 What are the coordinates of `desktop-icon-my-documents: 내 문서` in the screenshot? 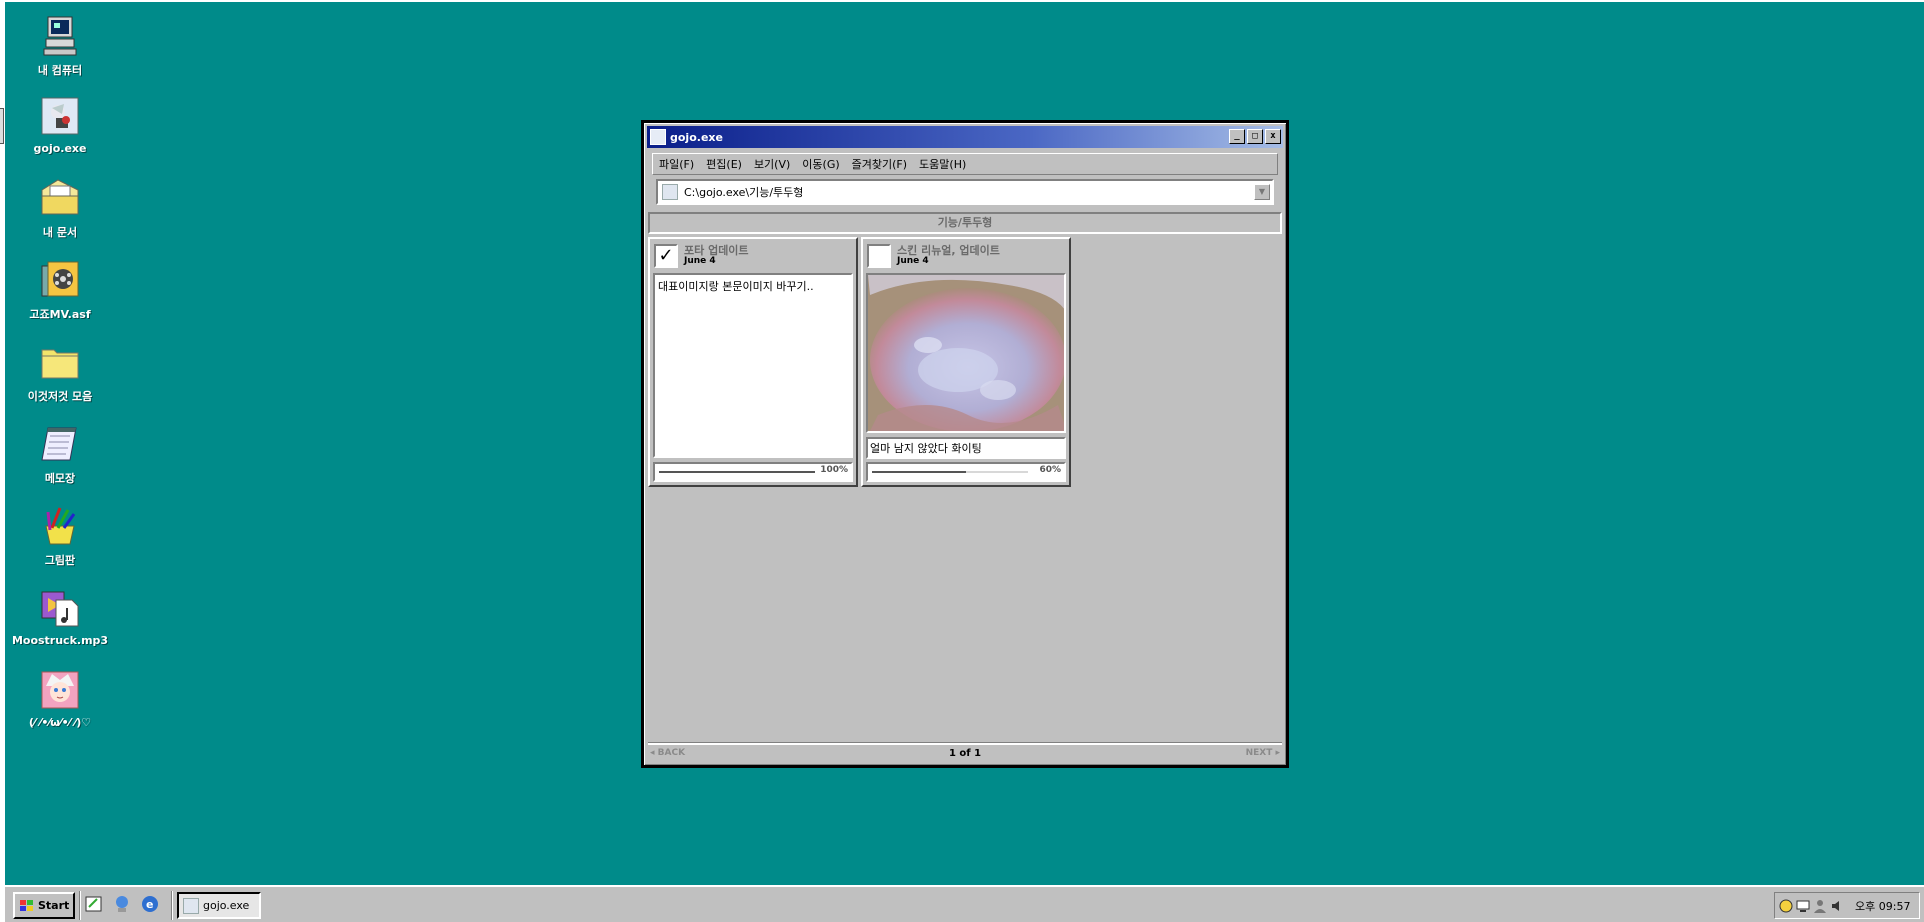 It's located at (60, 214).